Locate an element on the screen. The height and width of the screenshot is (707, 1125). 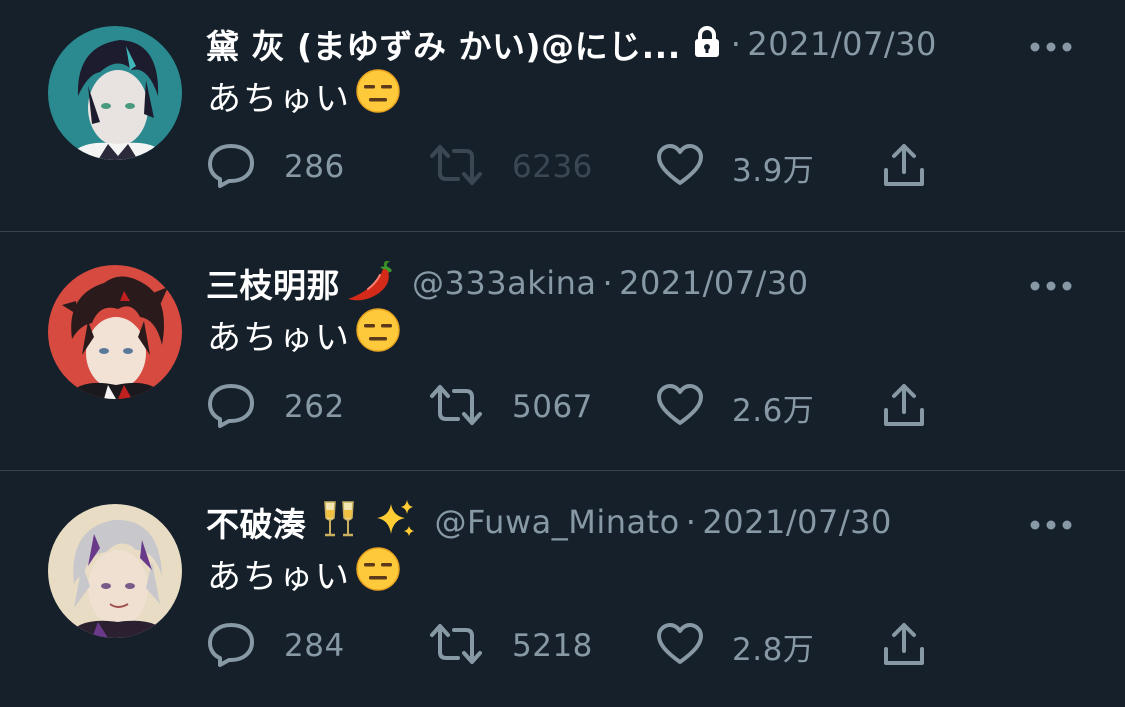
like-count: 3.9万 is located at coordinates (773, 170).